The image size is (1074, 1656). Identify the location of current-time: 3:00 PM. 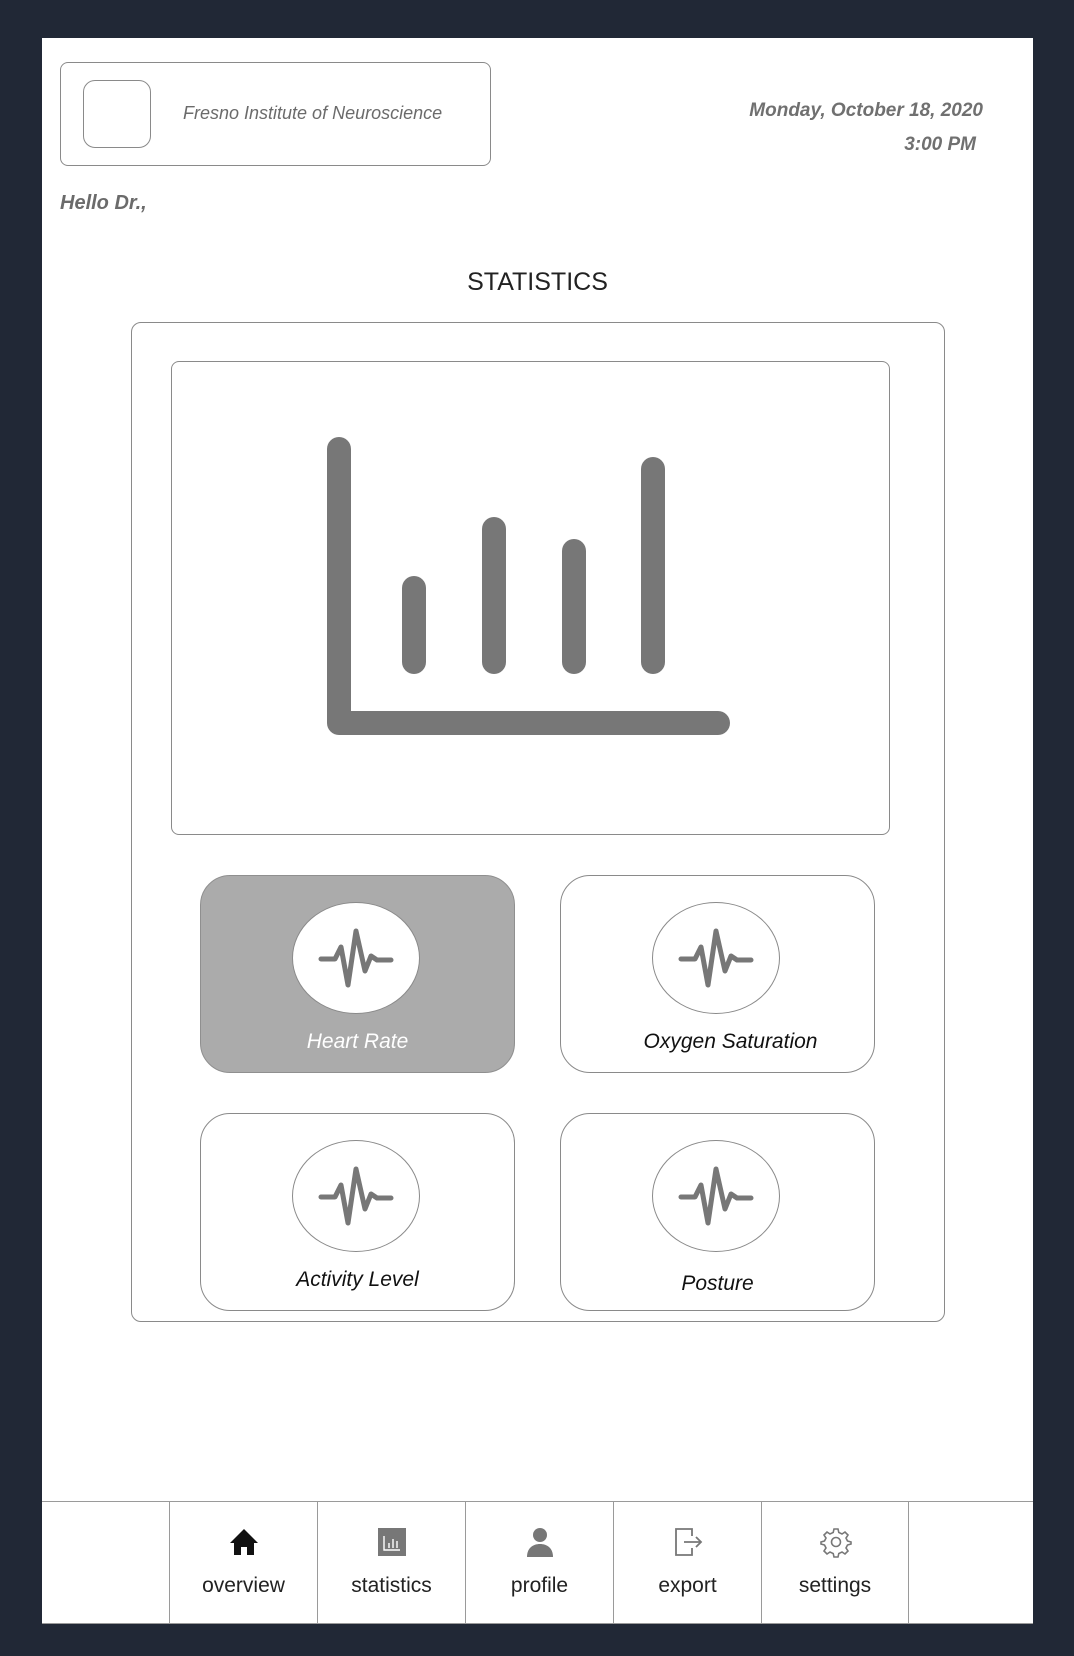
(940, 144).